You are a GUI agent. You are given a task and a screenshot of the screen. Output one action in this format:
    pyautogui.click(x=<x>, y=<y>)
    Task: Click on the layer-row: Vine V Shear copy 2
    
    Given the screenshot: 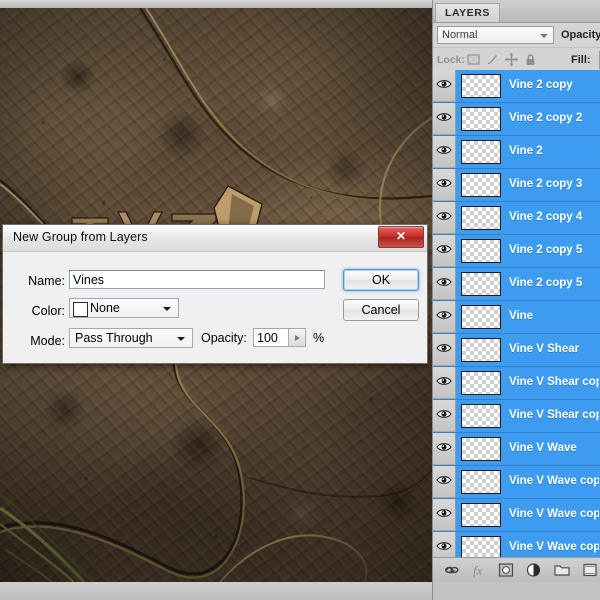 What is the action you would take?
    pyautogui.click(x=516, y=416)
    